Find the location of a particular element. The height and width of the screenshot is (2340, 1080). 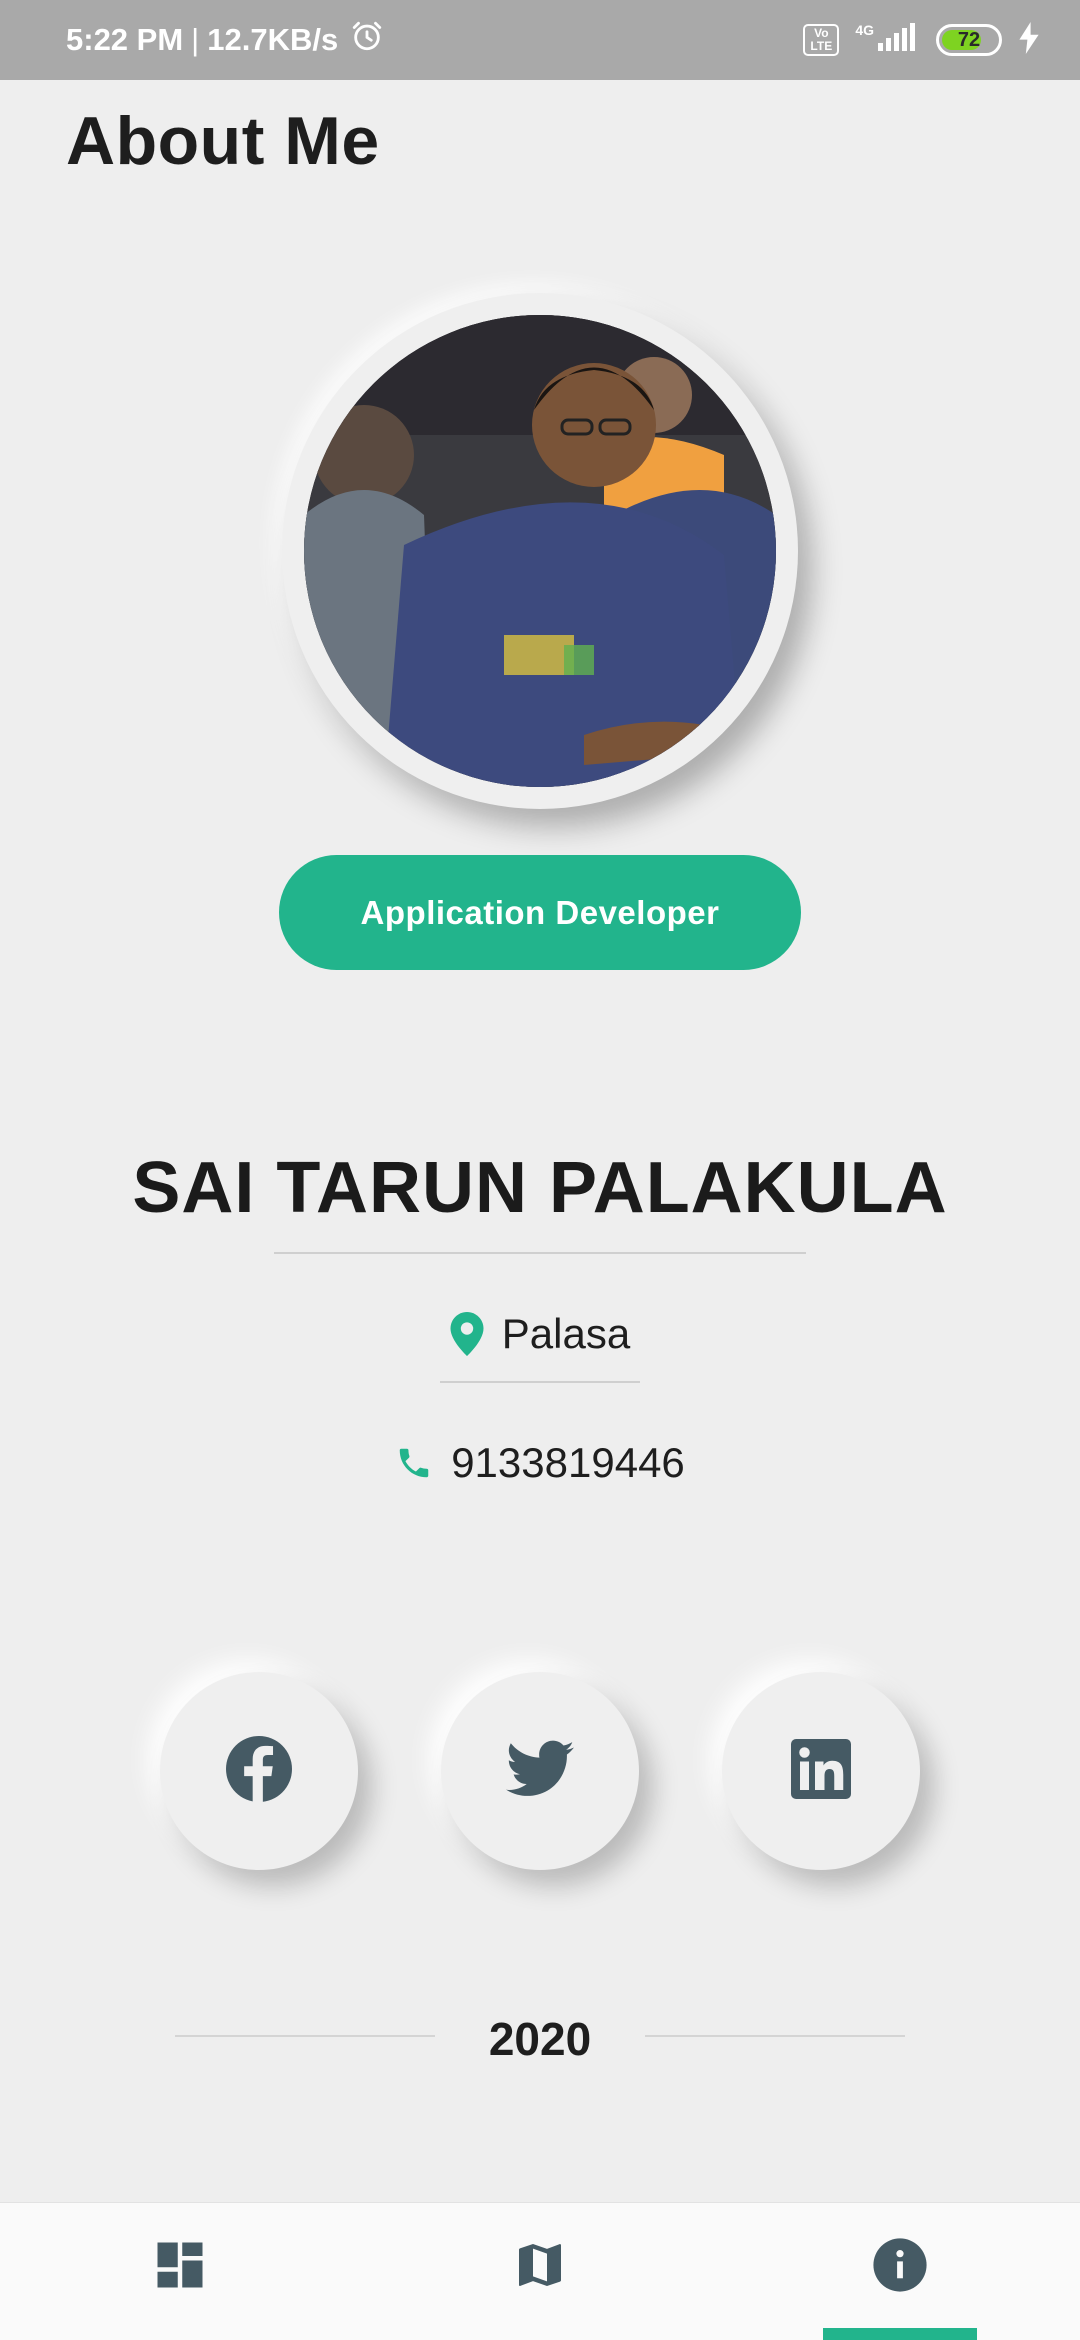

nav-dashboard is located at coordinates (180, 2271).